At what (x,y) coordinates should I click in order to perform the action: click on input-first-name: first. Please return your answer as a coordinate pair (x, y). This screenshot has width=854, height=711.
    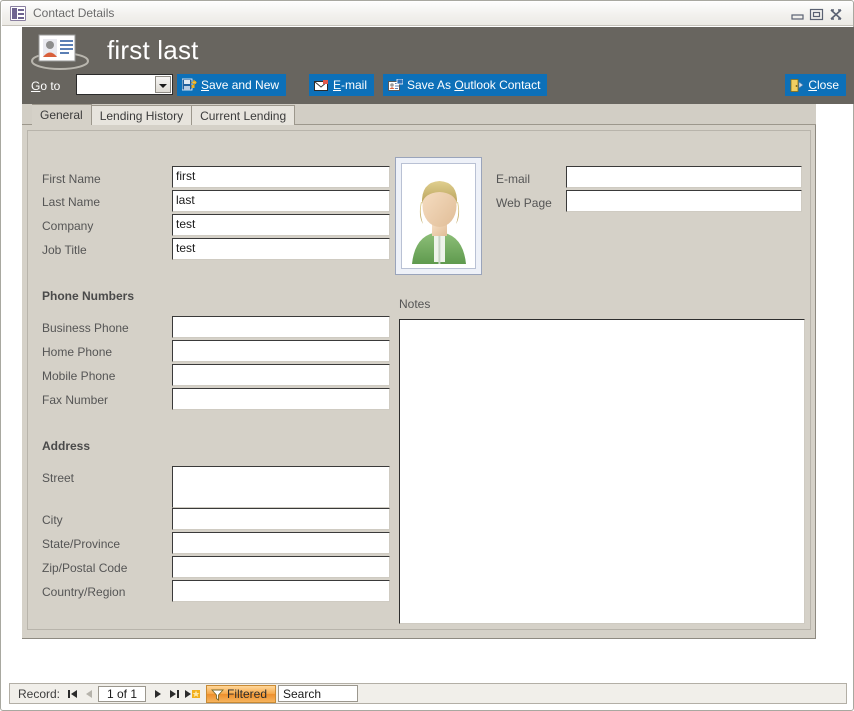
    Looking at the image, I should click on (281, 177).